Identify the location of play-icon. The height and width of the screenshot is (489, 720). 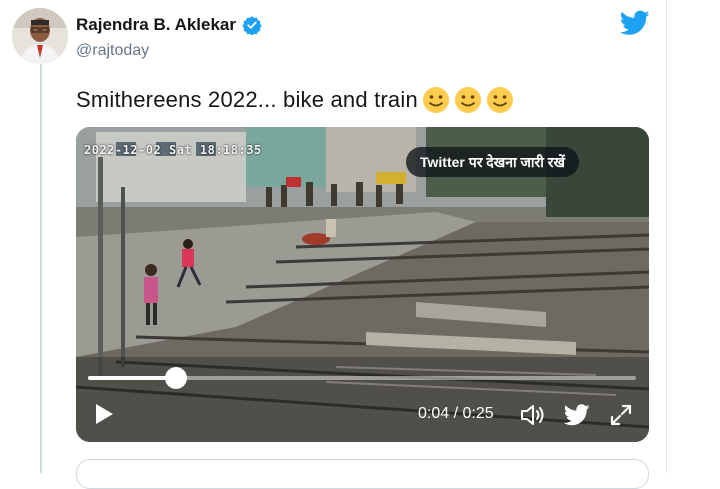
(104, 414).